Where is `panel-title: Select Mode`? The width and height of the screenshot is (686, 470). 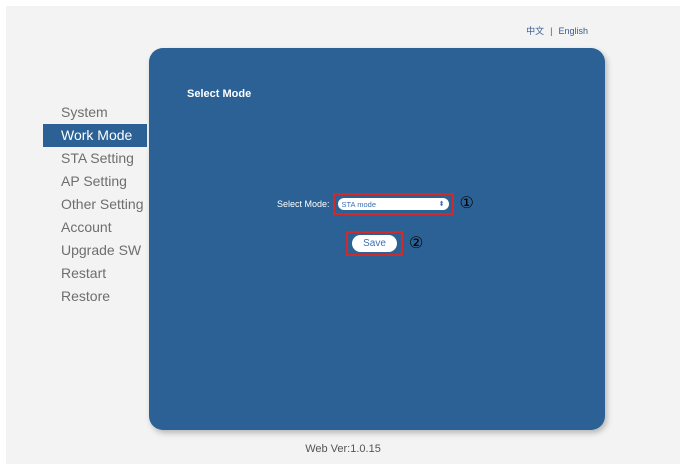
panel-title: Select Mode is located at coordinates (219, 94).